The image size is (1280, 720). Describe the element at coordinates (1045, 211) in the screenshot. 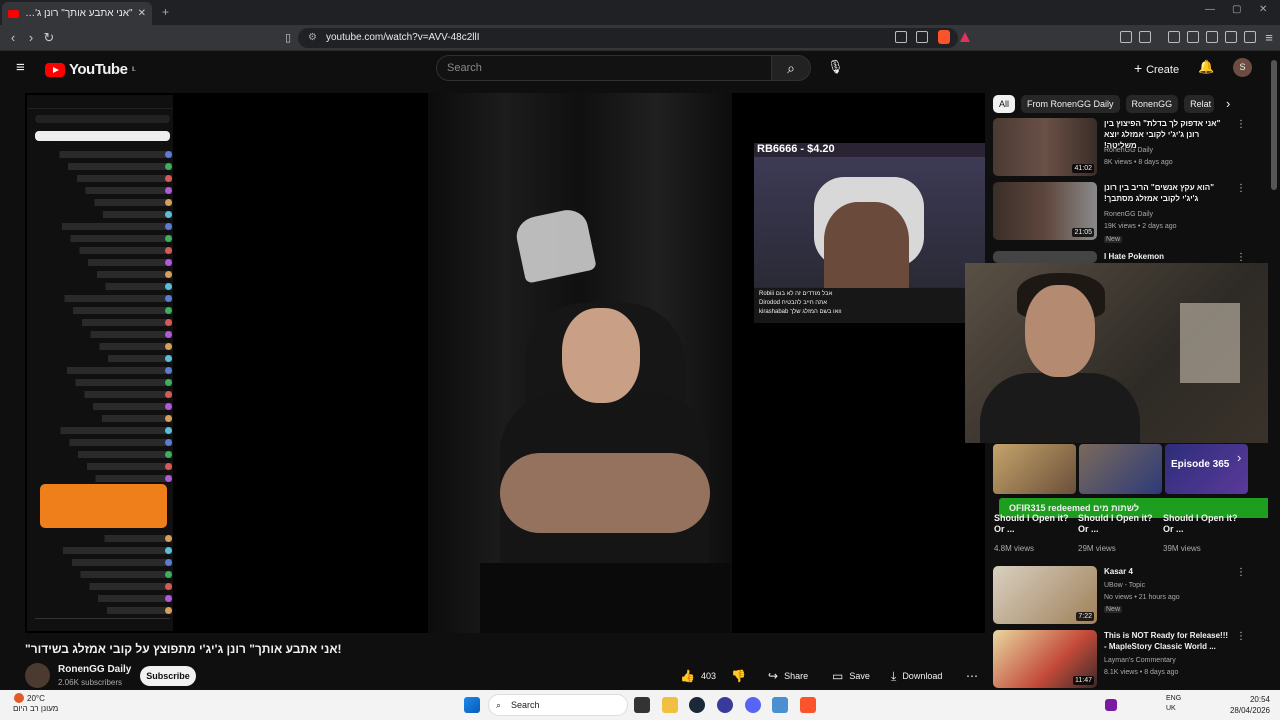

I see `video-thumbnail: 21:05` at that location.